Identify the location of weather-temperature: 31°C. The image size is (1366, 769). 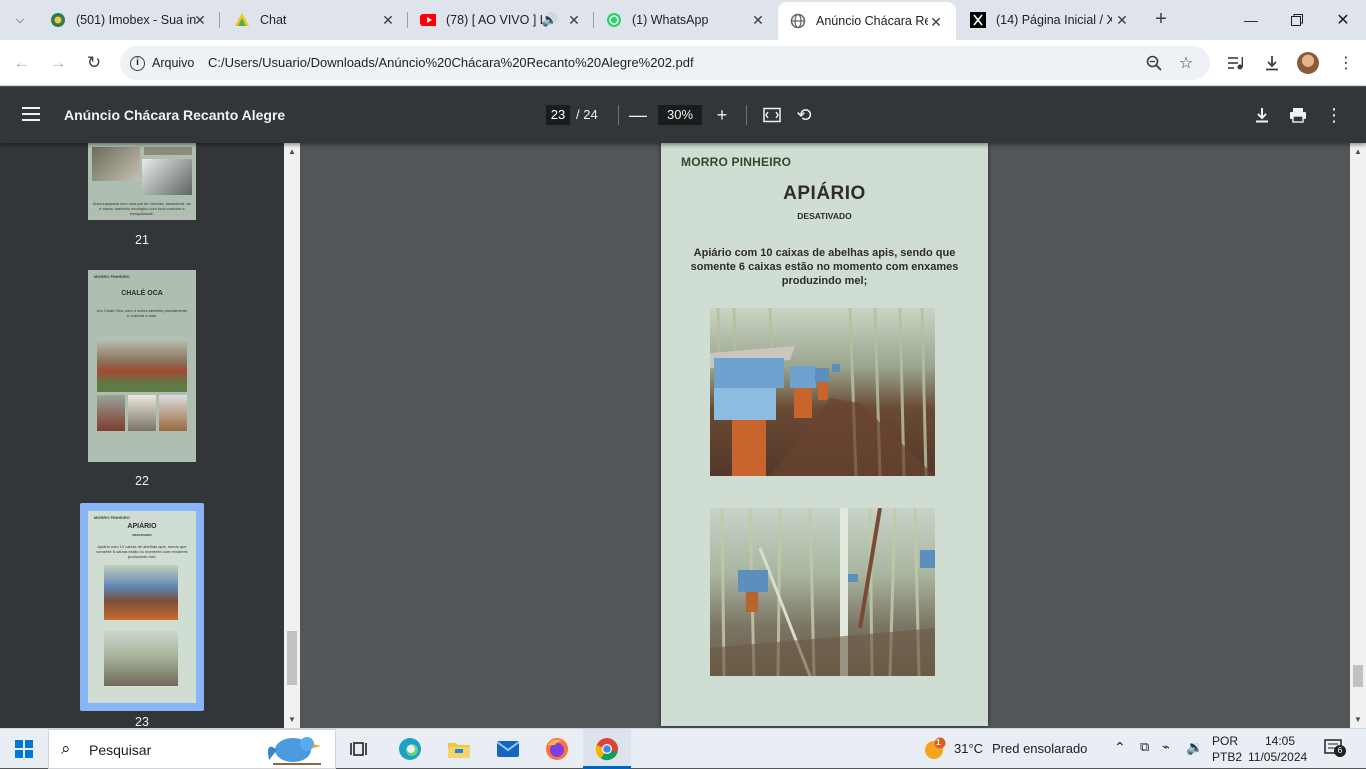
(968, 748).